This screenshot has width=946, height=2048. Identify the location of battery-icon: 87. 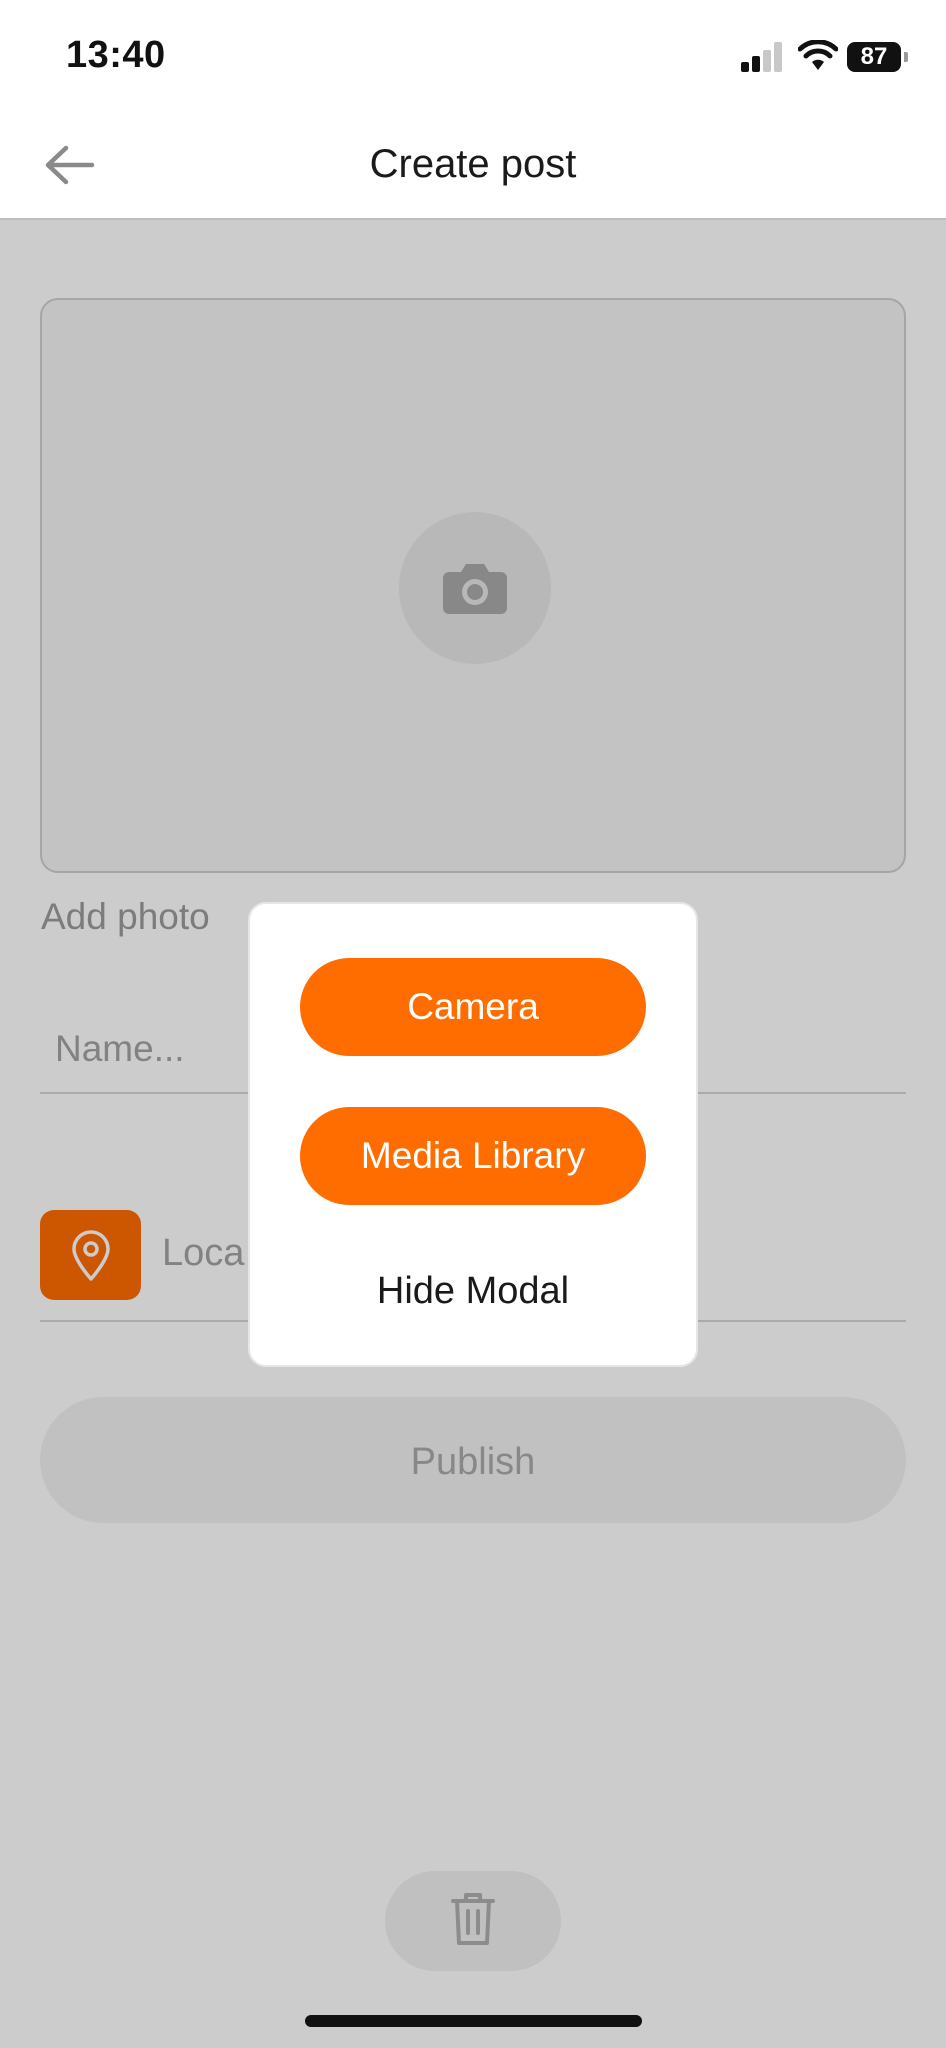
(877, 57).